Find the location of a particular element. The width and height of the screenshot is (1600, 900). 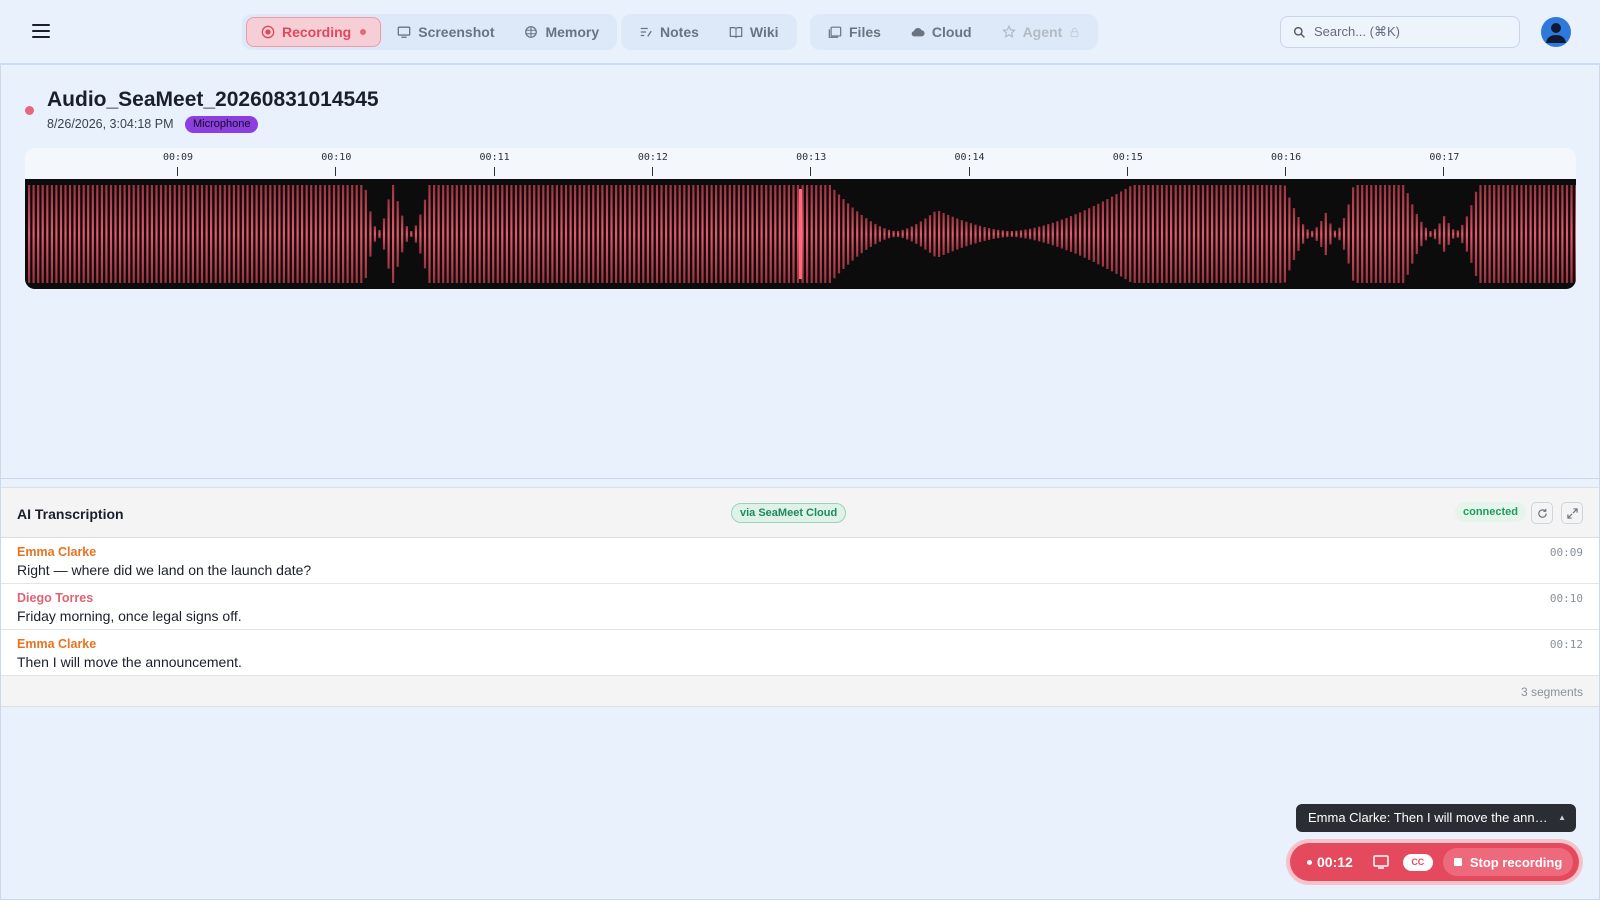

recording-datetime: 8/26/2026, 3:04:18 PM is located at coordinates (110, 124).